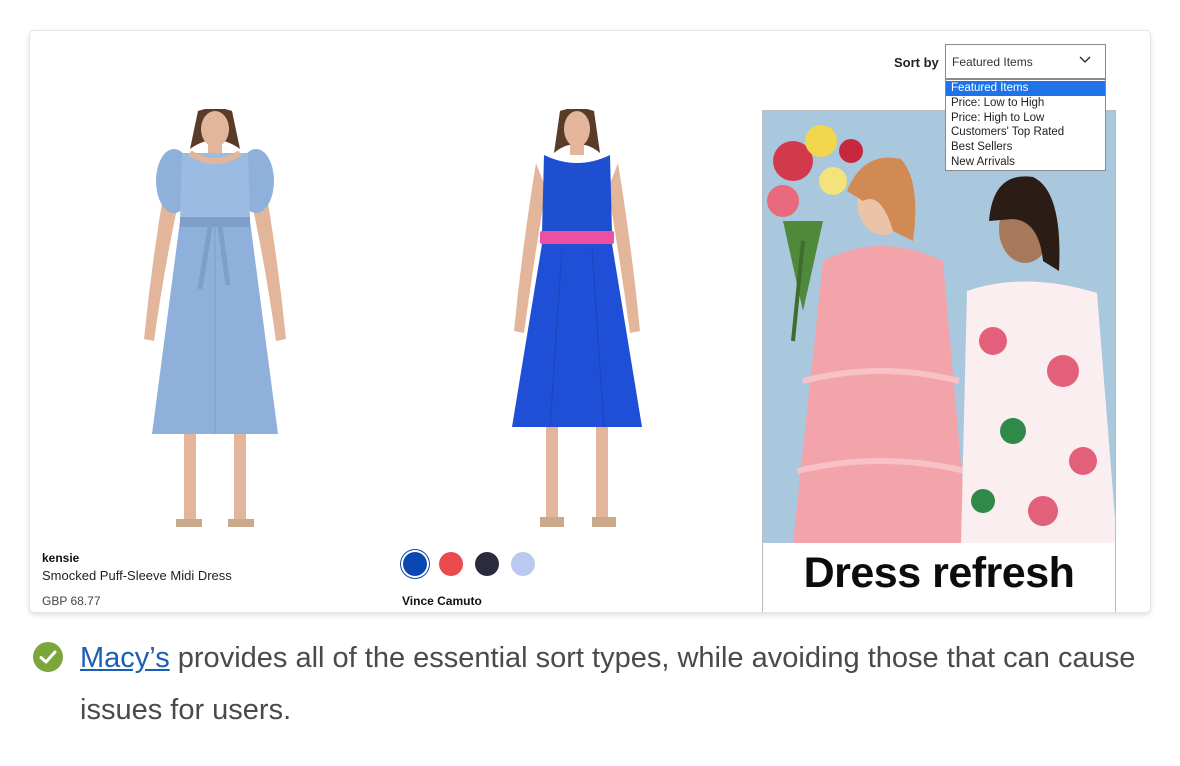 Image resolution: width=1180 pixels, height=766 pixels. I want to click on sort-option-price-high-low: Price: High to Low, so click(1025, 118).